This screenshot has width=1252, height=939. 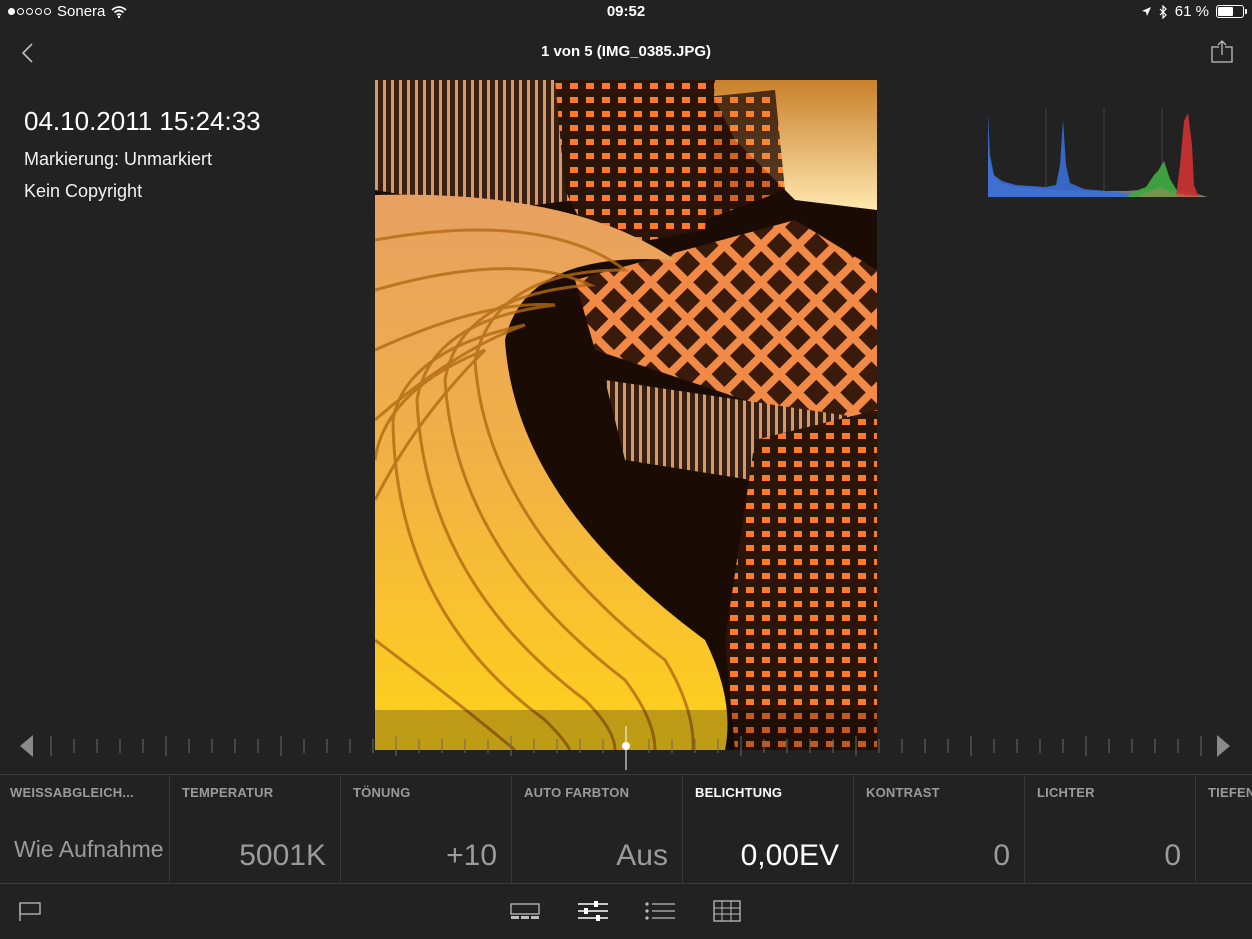 What do you see at coordinates (1223, 746) in the screenshot?
I see `triangle-right-icon` at bounding box center [1223, 746].